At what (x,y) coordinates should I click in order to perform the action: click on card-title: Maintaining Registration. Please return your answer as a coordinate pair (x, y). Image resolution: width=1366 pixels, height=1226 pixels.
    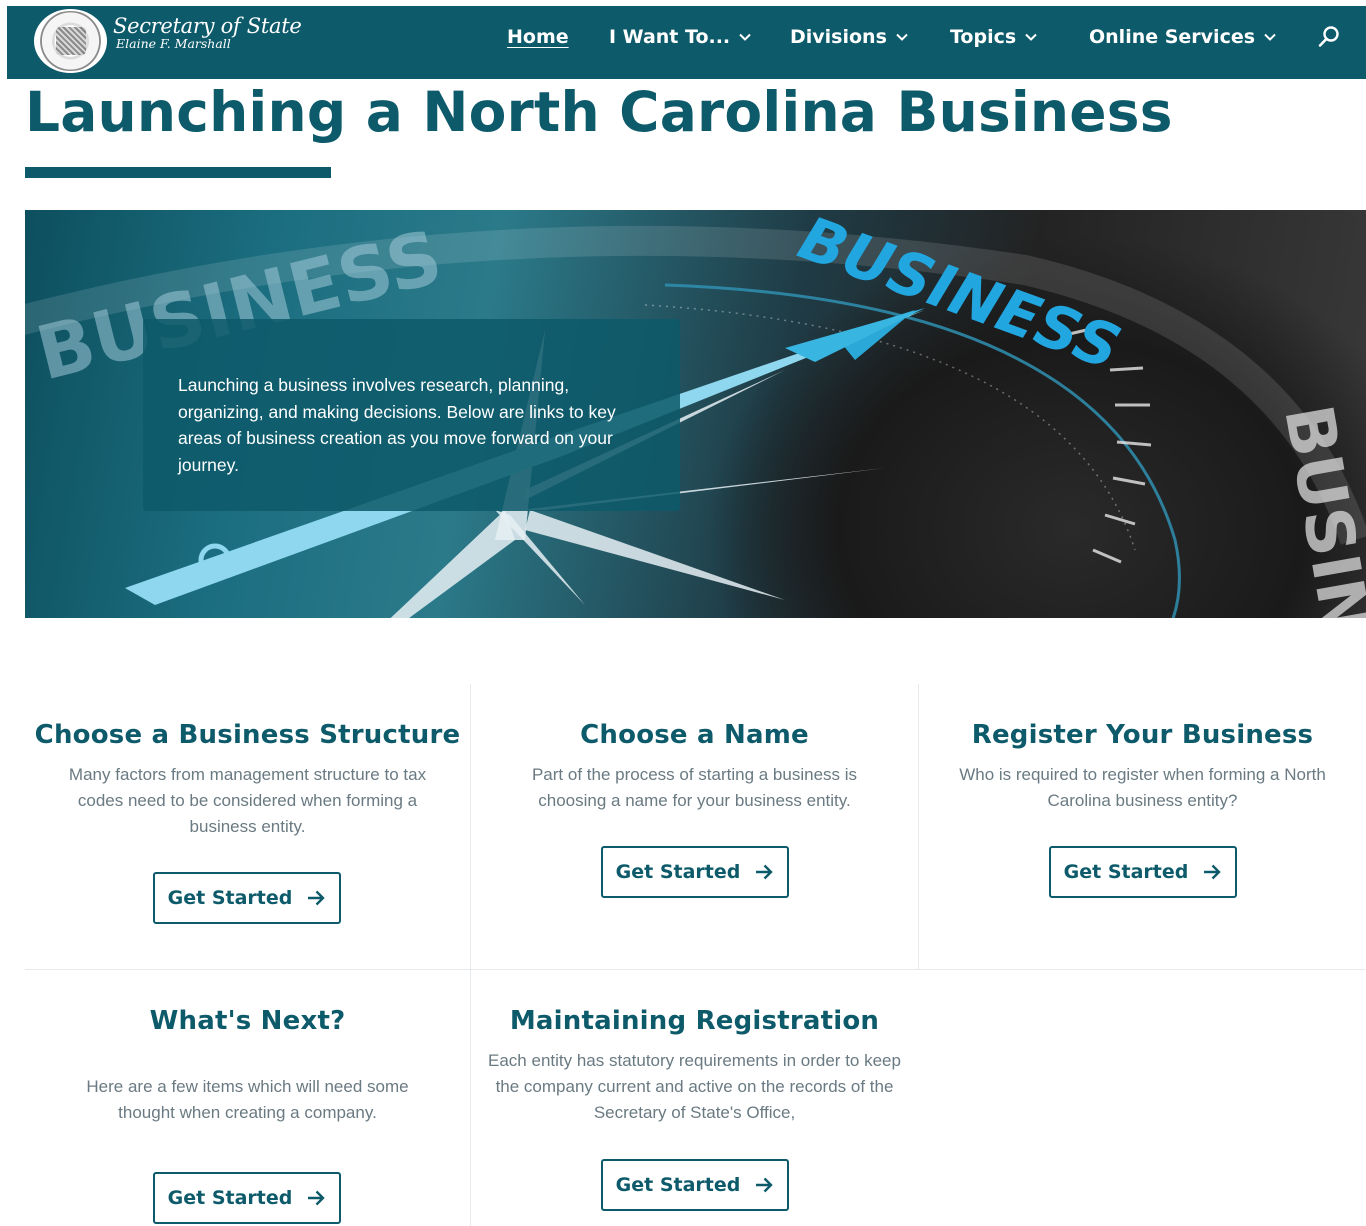
    Looking at the image, I should click on (694, 1021).